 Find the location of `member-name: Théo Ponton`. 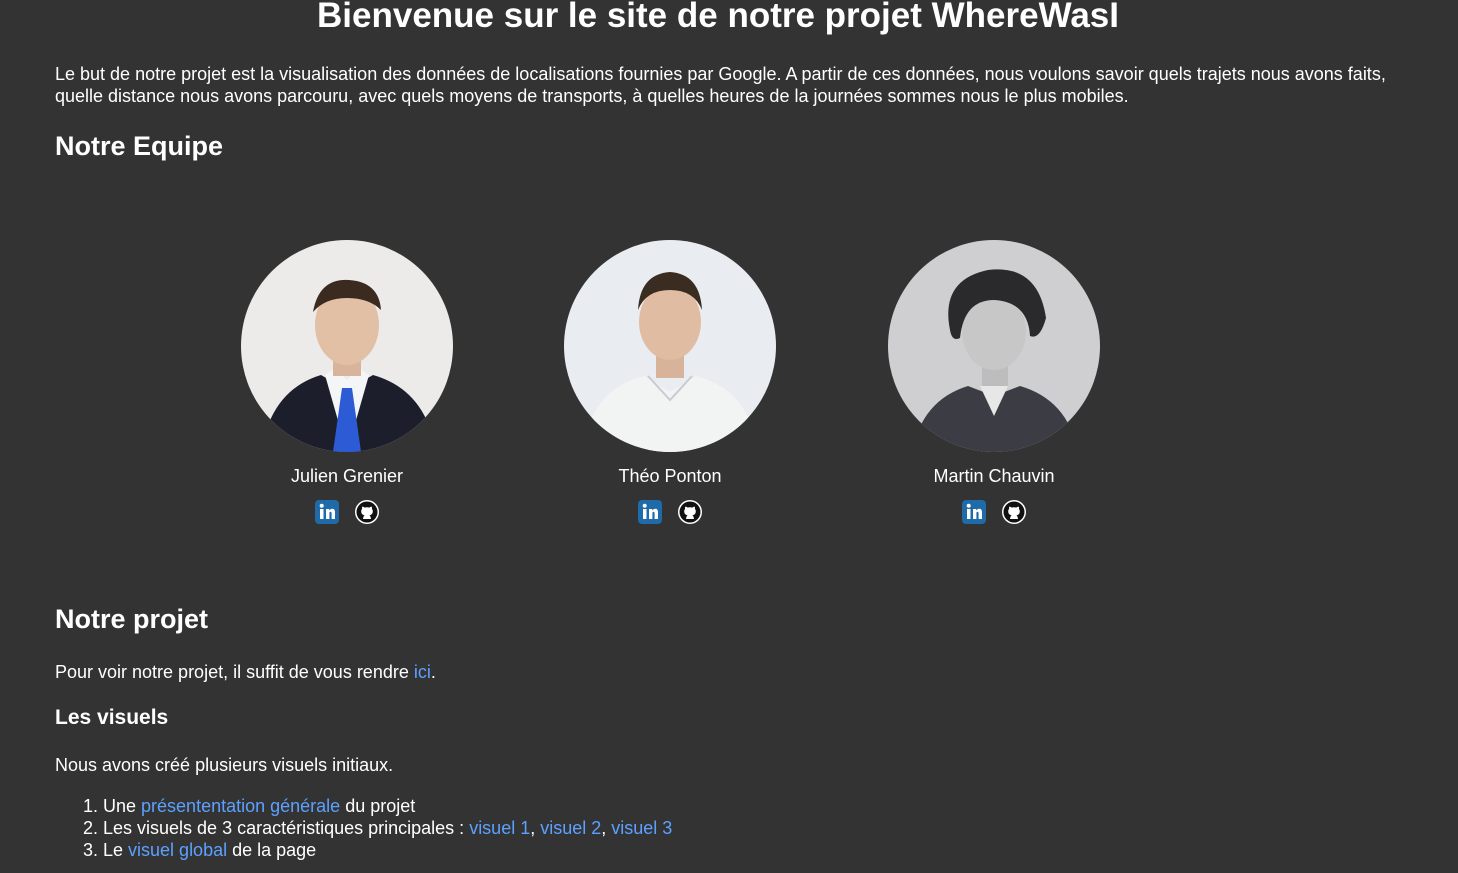

member-name: Théo Ponton is located at coordinates (670, 476).